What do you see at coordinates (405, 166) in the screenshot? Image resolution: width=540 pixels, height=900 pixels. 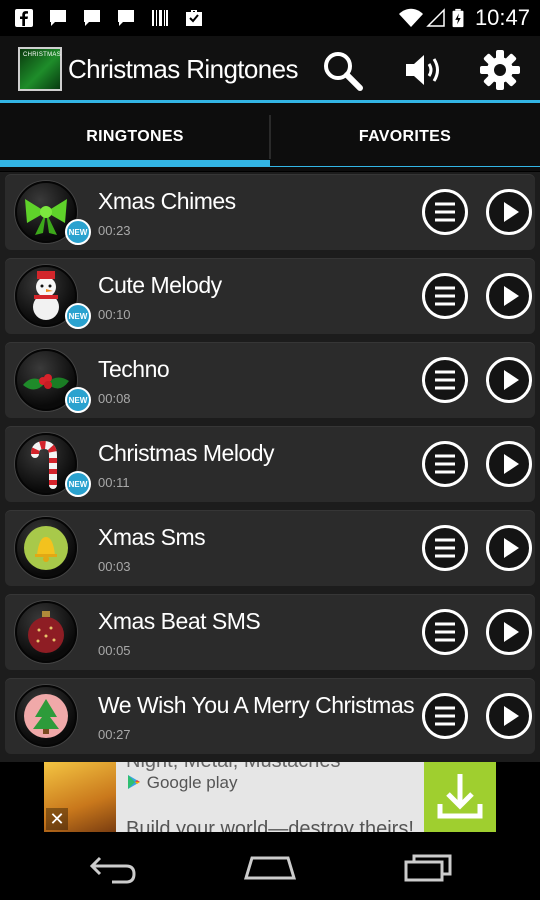 I see `tab-underline` at bounding box center [405, 166].